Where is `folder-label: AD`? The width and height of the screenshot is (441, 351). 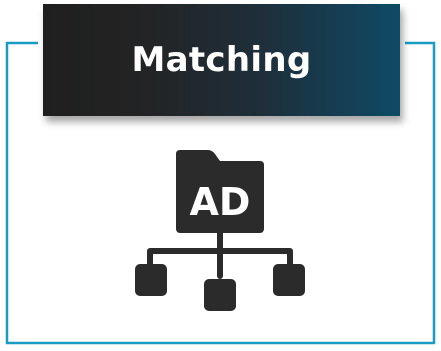 folder-label: AD is located at coordinates (220, 202).